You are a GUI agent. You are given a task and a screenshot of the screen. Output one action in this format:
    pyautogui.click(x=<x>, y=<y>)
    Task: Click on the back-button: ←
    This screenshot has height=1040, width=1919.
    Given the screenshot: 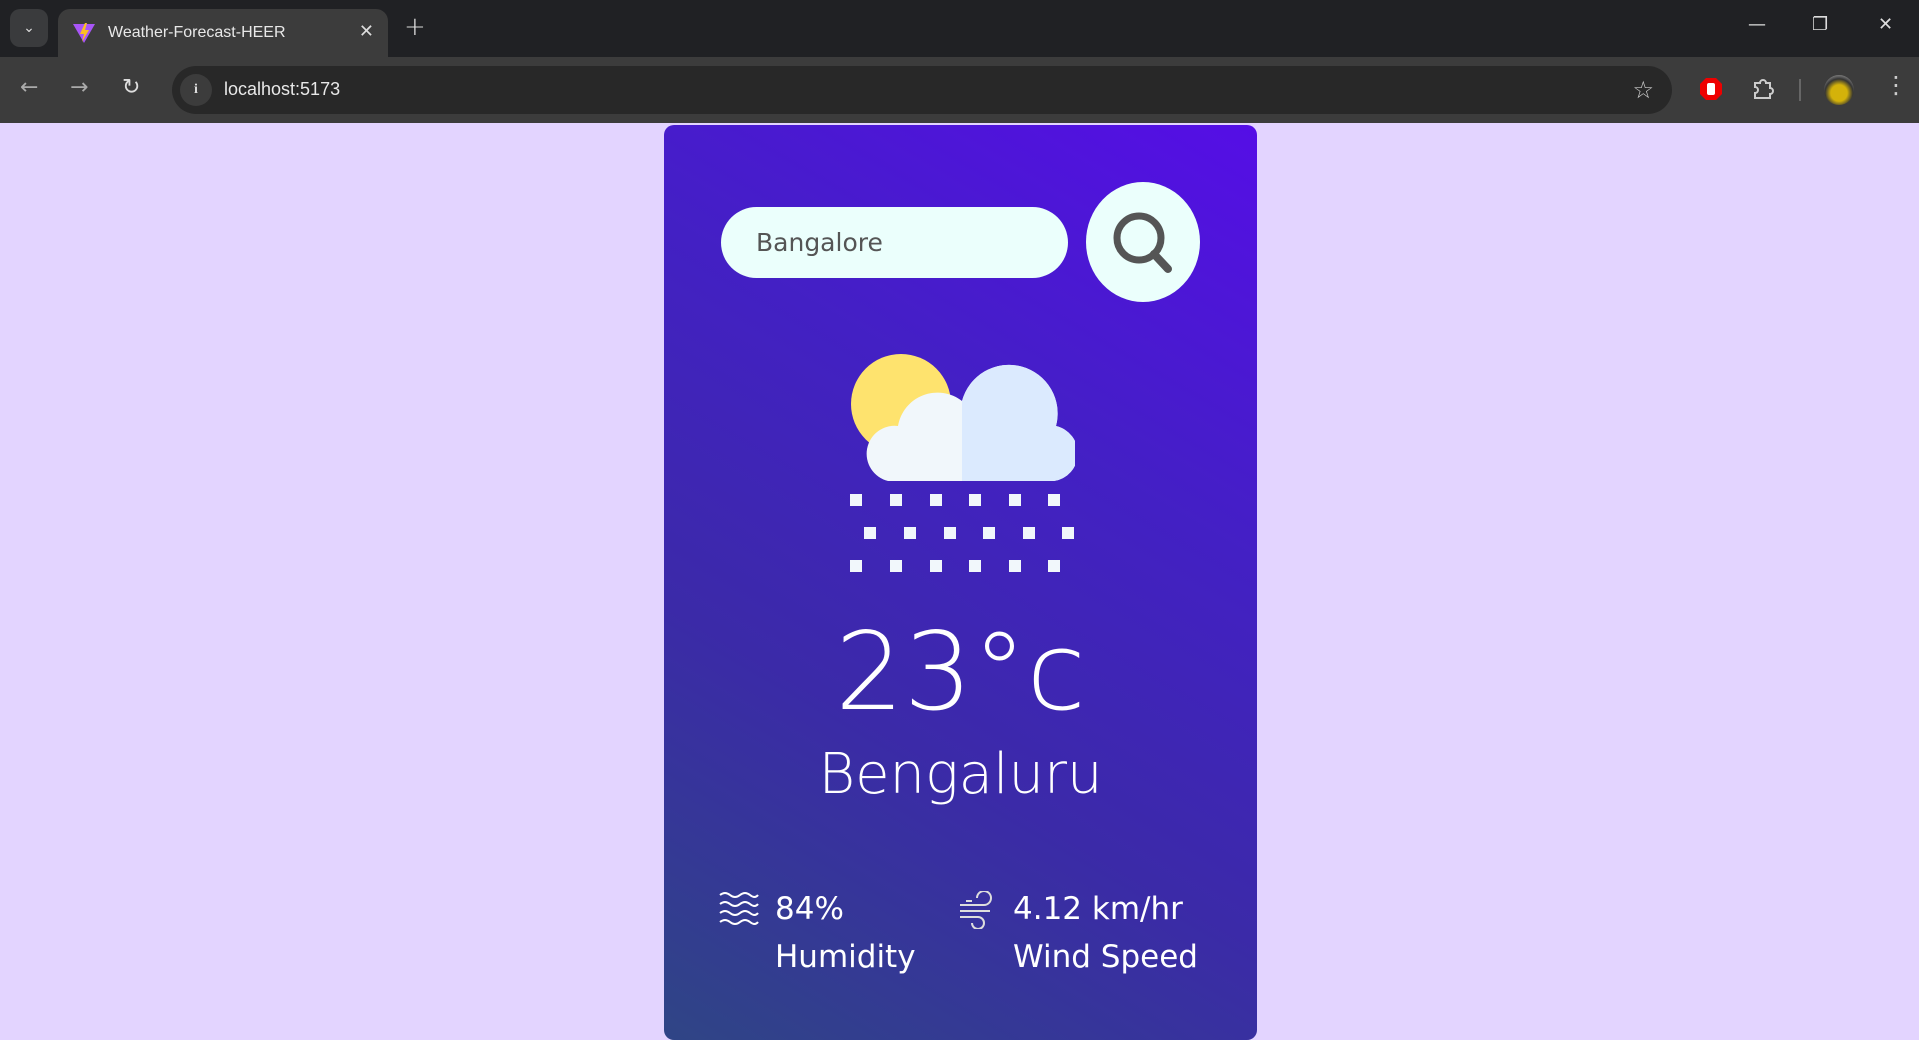 What is the action you would take?
    pyautogui.click(x=29, y=87)
    